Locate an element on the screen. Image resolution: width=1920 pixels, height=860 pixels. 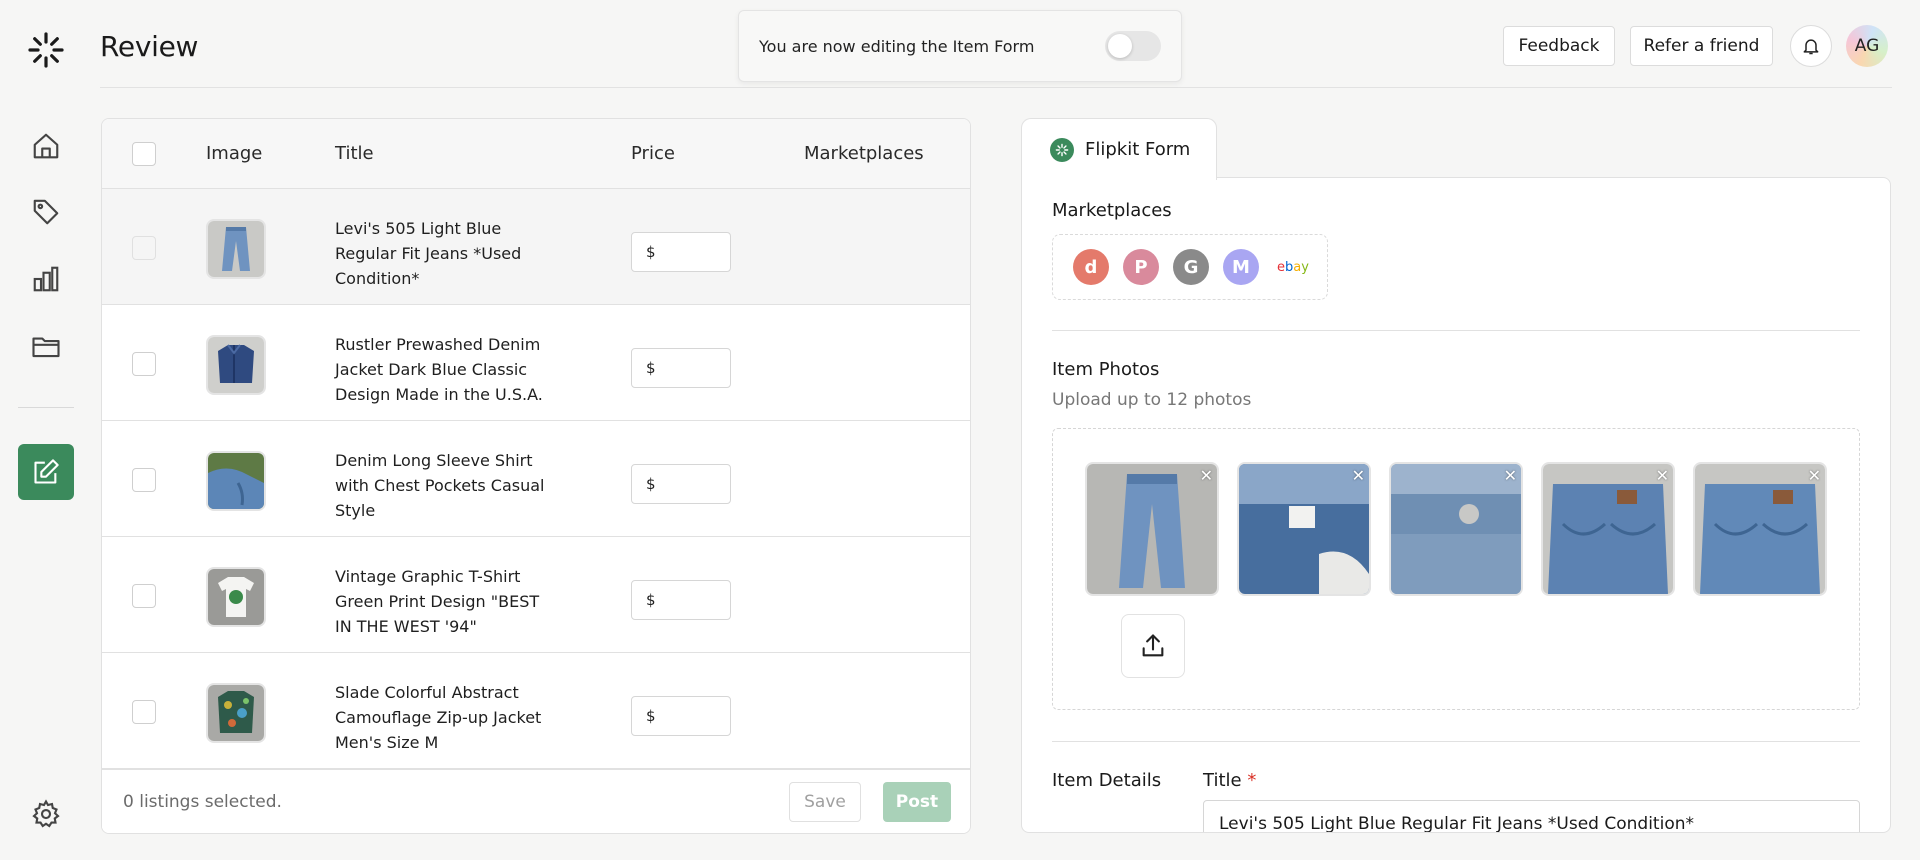
home-icon is located at coordinates (46, 146).